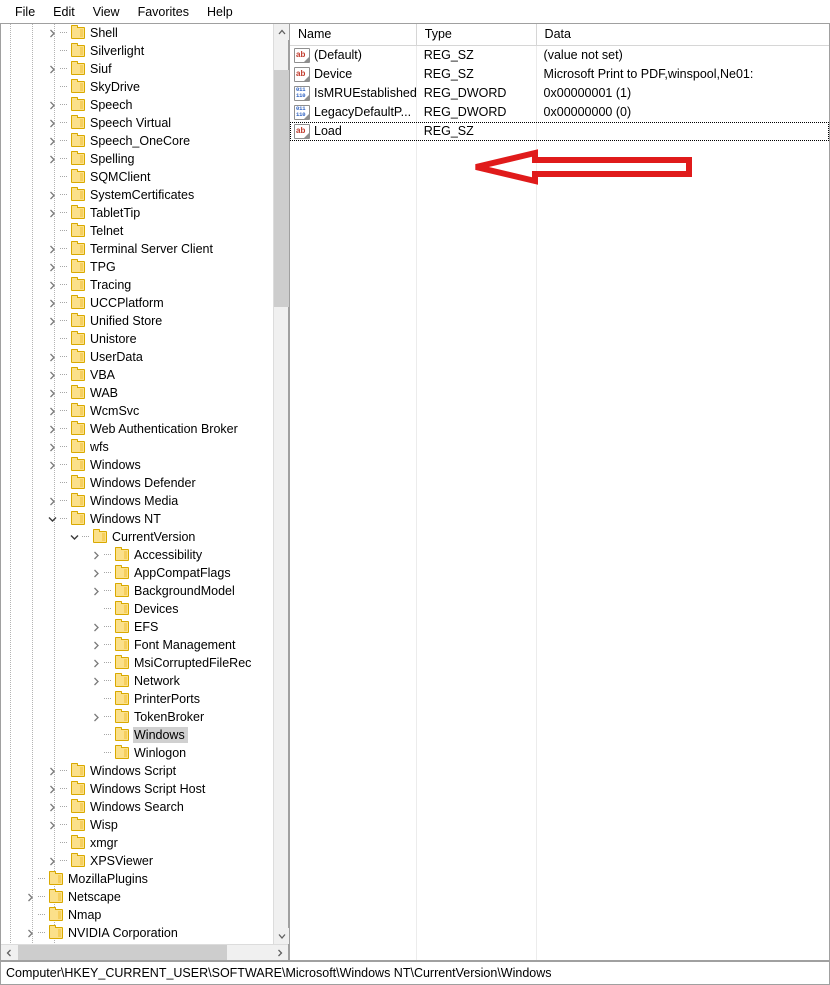 This screenshot has width=830, height=985. I want to click on tree-item-silverlight: Silverlight, so click(137, 51).